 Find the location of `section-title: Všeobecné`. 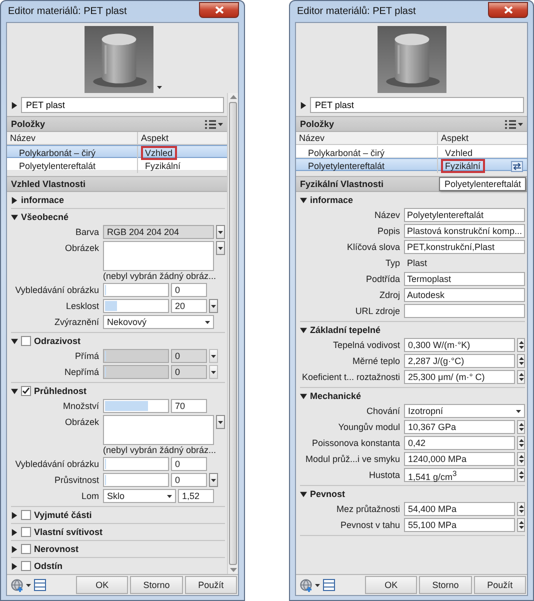

section-title: Všeobecné is located at coordinates (45, 217).